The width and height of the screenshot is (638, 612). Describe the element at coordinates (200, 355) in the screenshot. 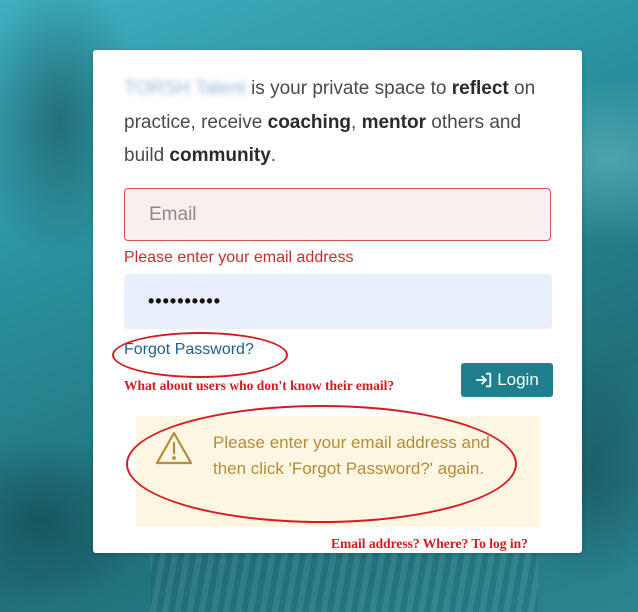

I see `annotation-circle-forgot` at that location.